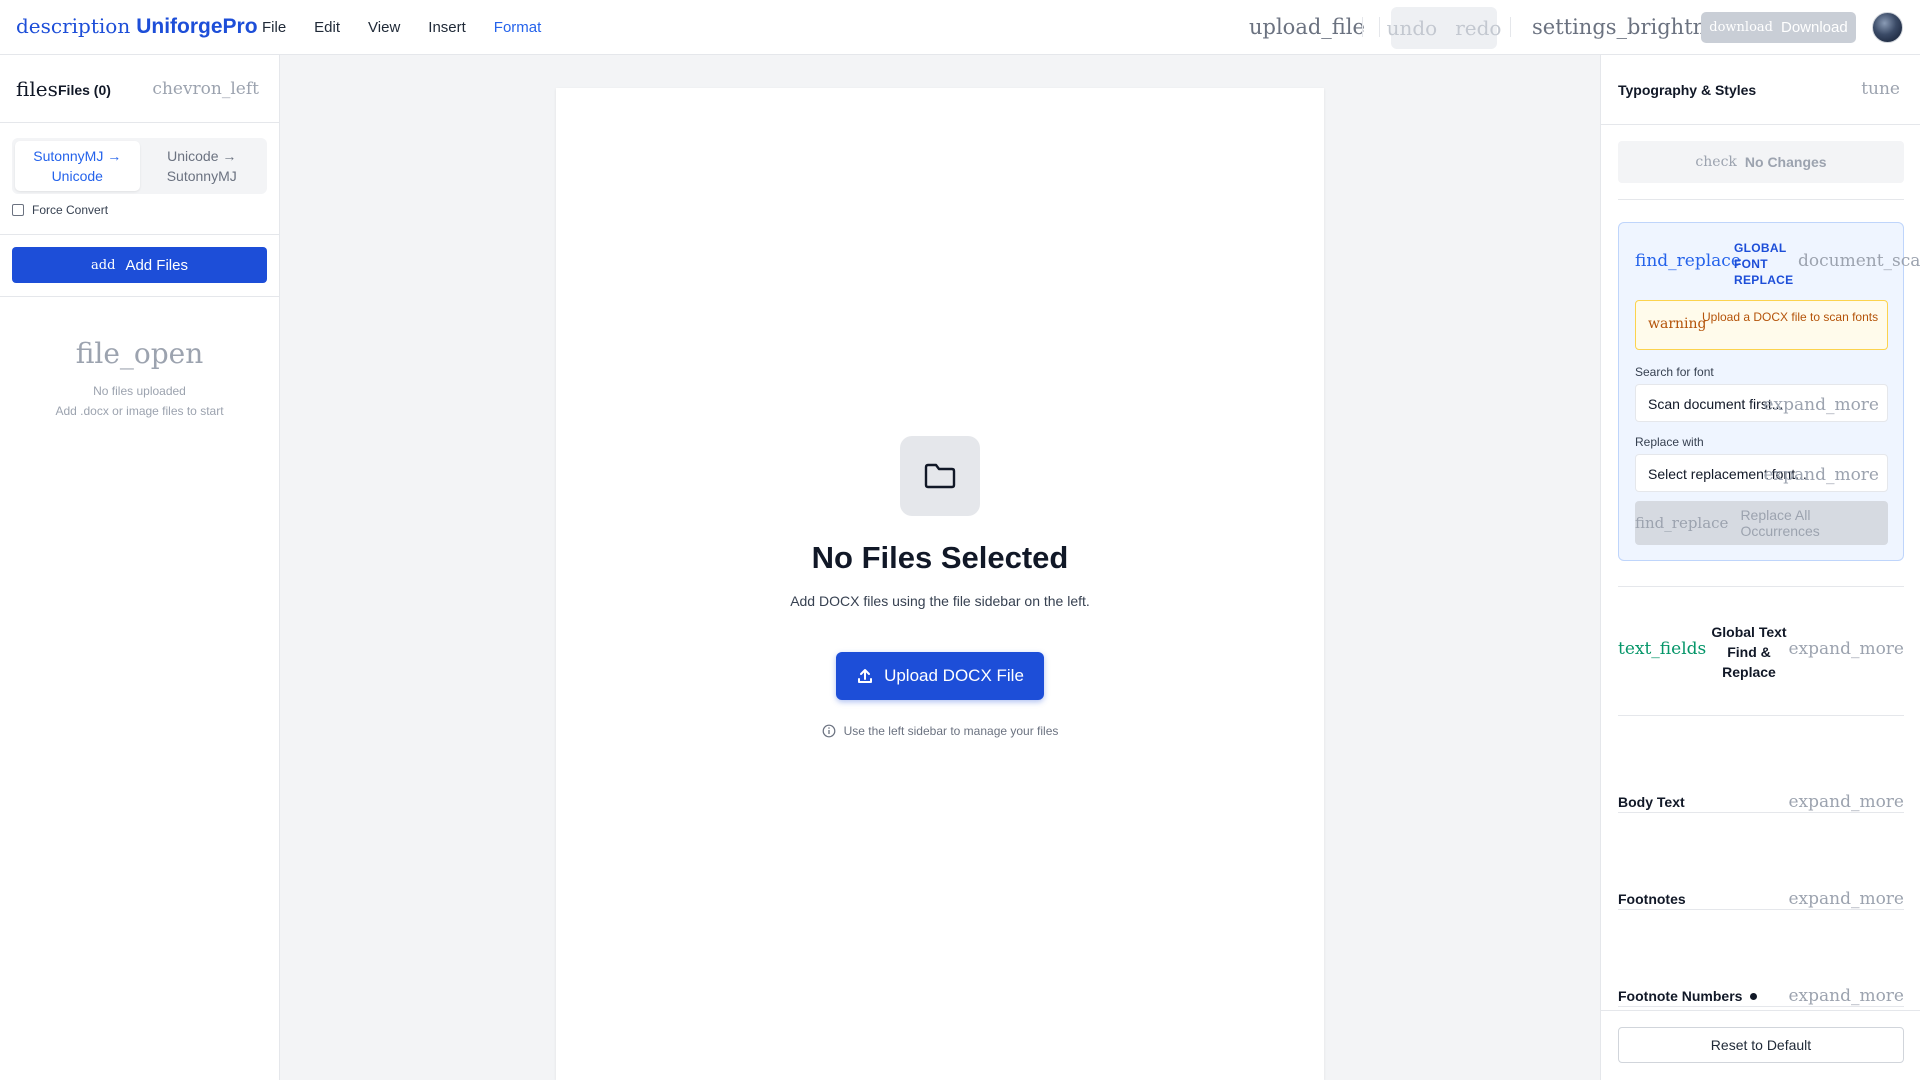 The image size is (1920, 1080). Describe the element at coordinates (940, 557) in the screenshot. I see `empty-state-title: No Files Selected` at that location.